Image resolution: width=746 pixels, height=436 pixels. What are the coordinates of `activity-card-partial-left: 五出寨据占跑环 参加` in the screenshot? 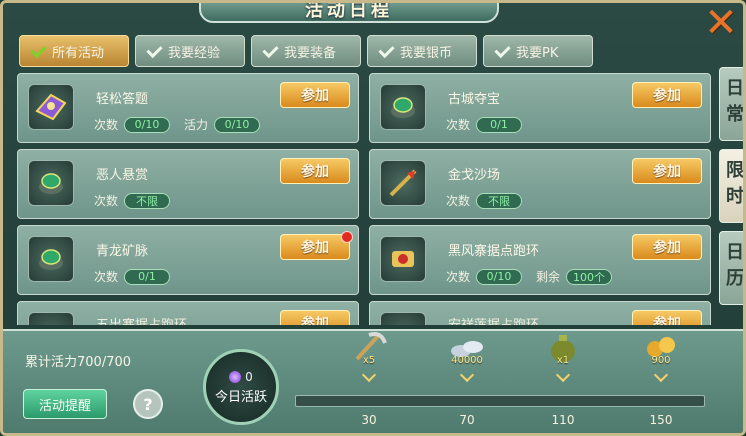 It's located at (188, 313).